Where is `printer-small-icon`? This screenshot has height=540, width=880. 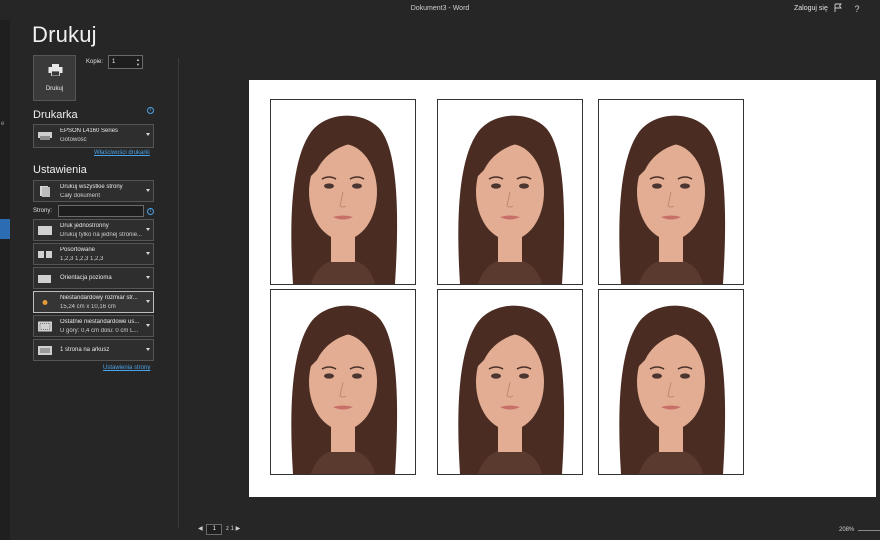 printer-small-icon is located at coordinates (45, 136).